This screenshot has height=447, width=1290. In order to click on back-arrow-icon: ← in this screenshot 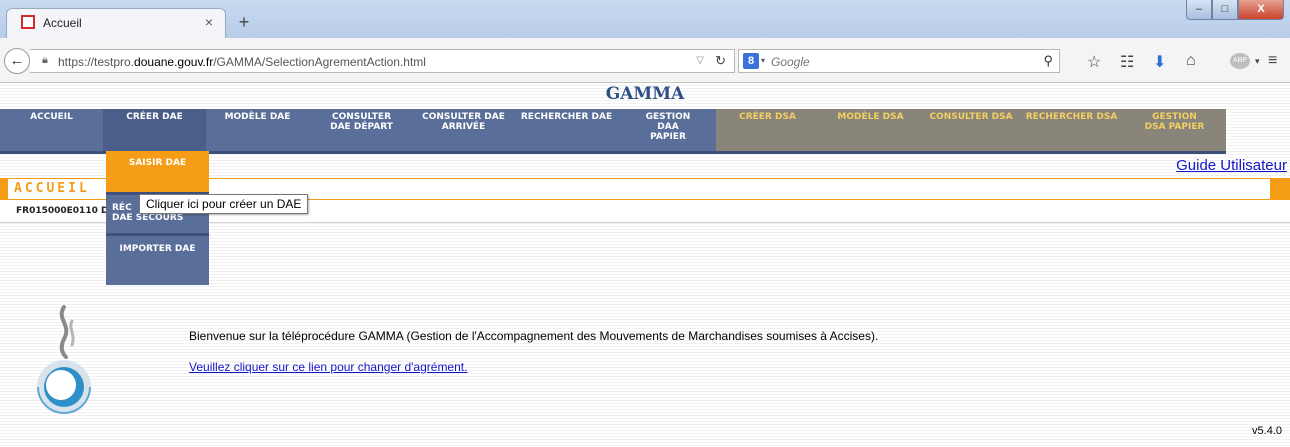, I will do `click(17, 60)`.